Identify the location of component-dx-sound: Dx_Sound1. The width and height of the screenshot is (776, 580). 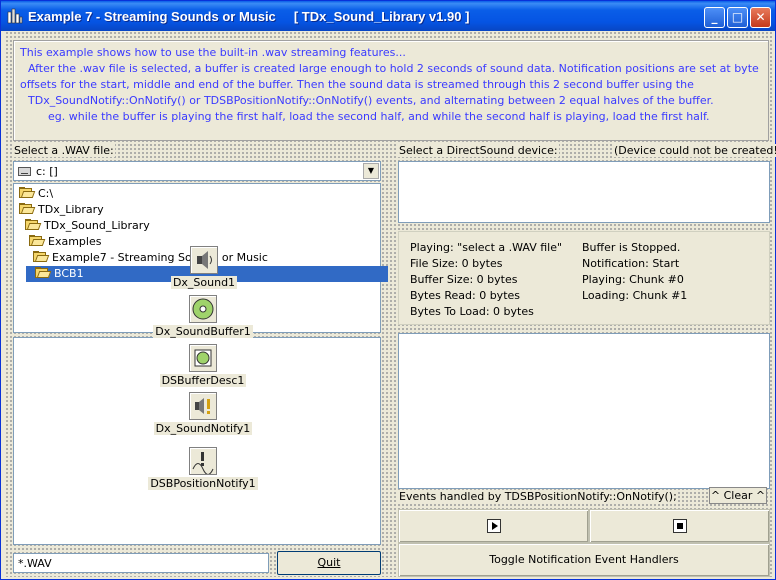
(204, 267).